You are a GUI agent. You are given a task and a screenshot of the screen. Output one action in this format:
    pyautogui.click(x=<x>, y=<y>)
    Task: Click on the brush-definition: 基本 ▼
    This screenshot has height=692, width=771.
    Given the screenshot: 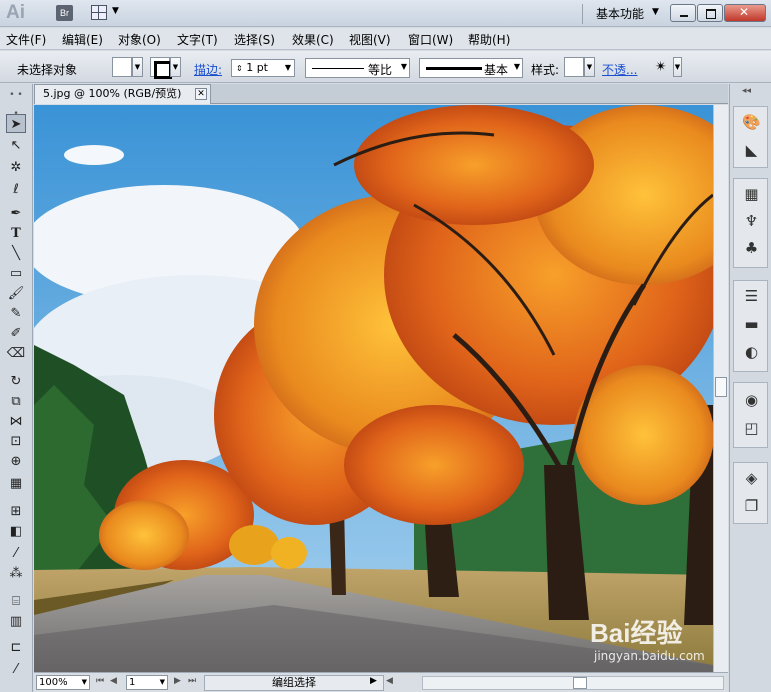 What is the action you would take?
    pyautogui.click(x=471, y=68)
    